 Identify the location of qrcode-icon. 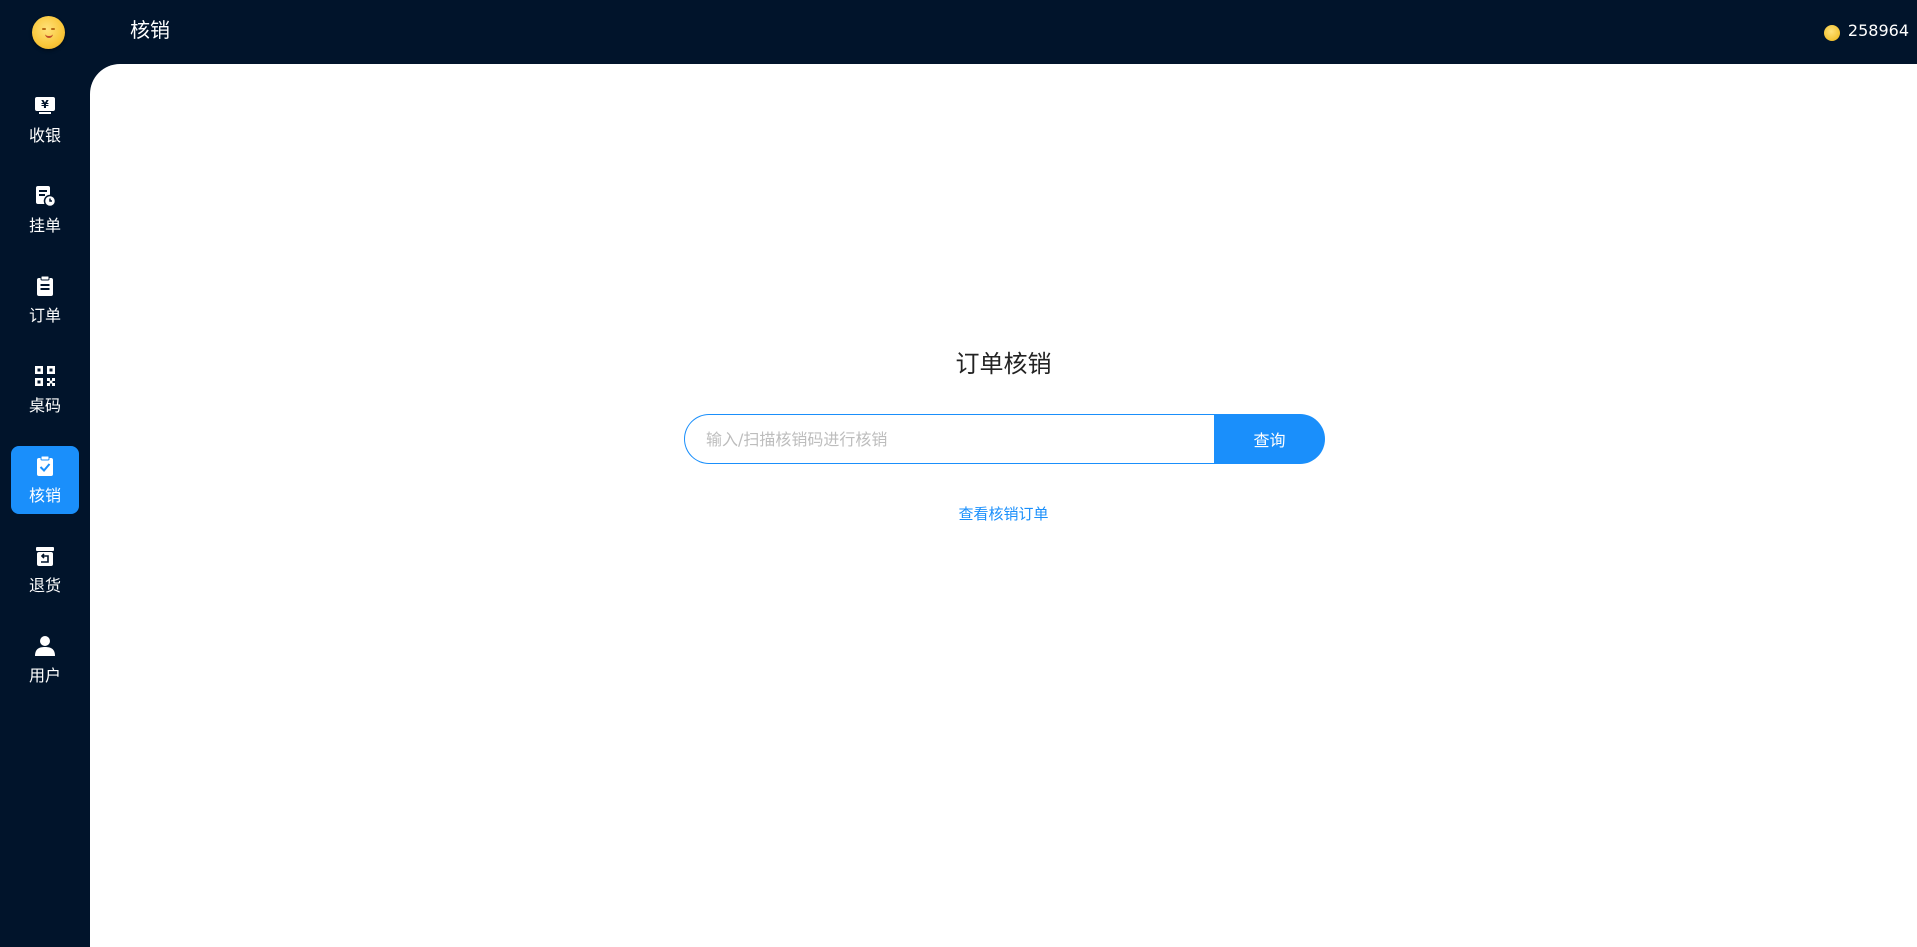
(45, 376).